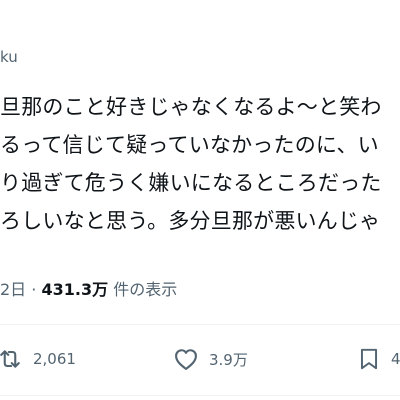  Describe the element at coordinates (369, 359) in the screenshot. I see `bookmark-icon` at that location.